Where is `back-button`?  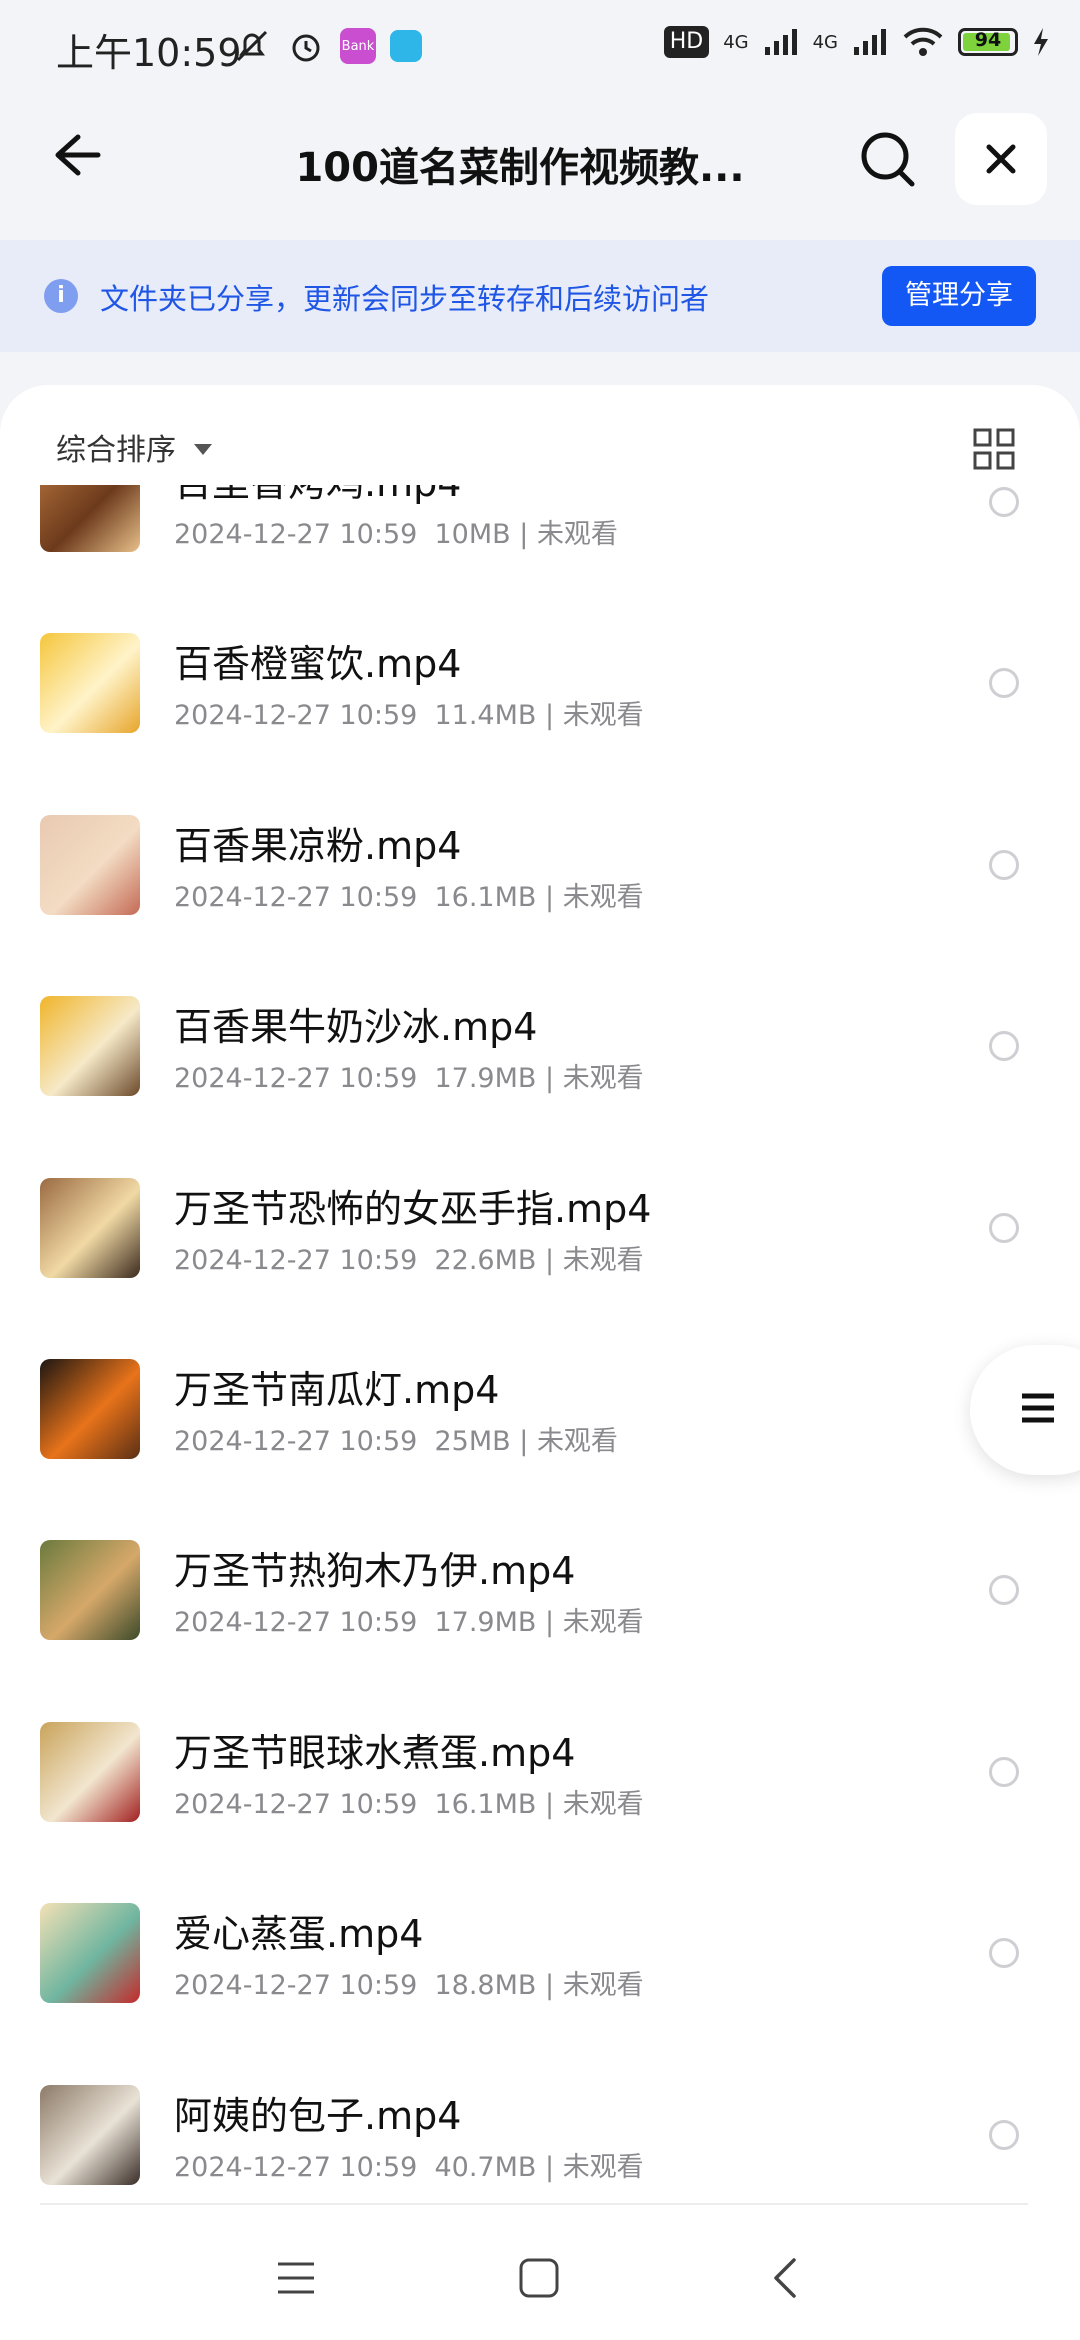
back-button is located at coordinates (74, 155).